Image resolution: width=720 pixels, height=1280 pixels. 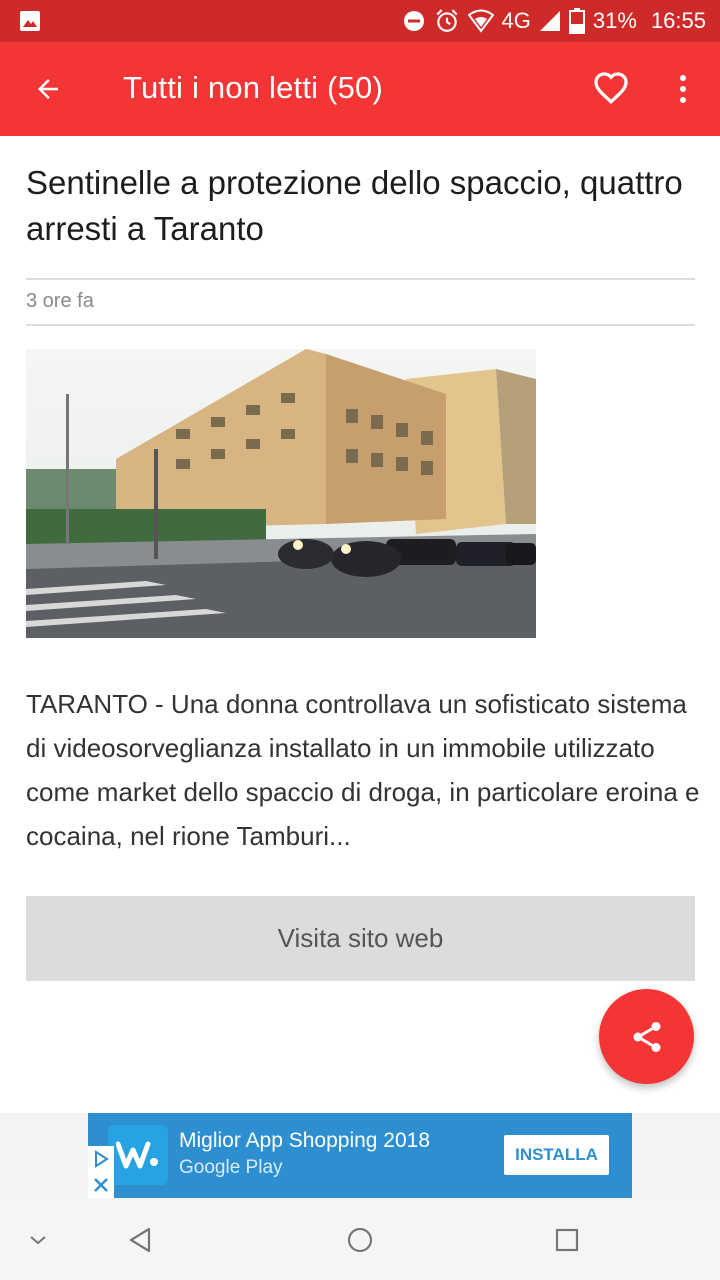 I want to click on image-notification-icon, so click(x=30, y=23).